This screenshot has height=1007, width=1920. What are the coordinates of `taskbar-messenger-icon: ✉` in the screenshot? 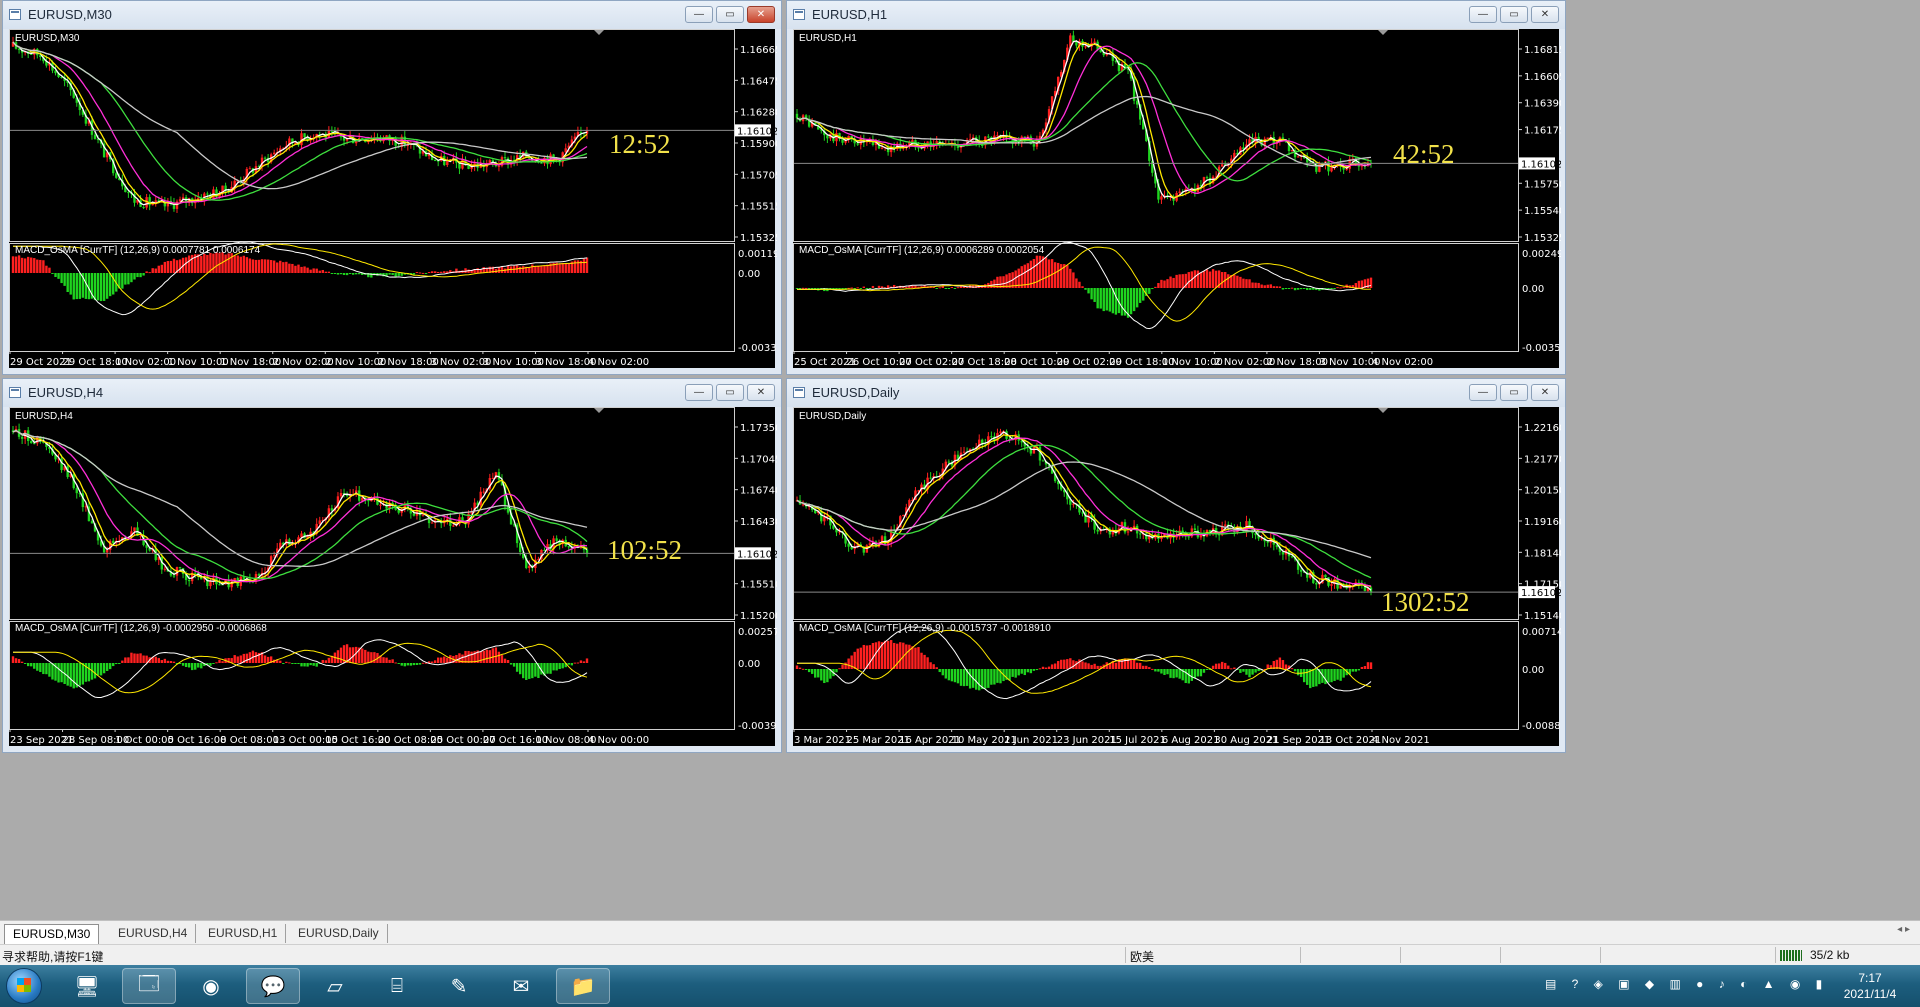 It's located at (521, 986).